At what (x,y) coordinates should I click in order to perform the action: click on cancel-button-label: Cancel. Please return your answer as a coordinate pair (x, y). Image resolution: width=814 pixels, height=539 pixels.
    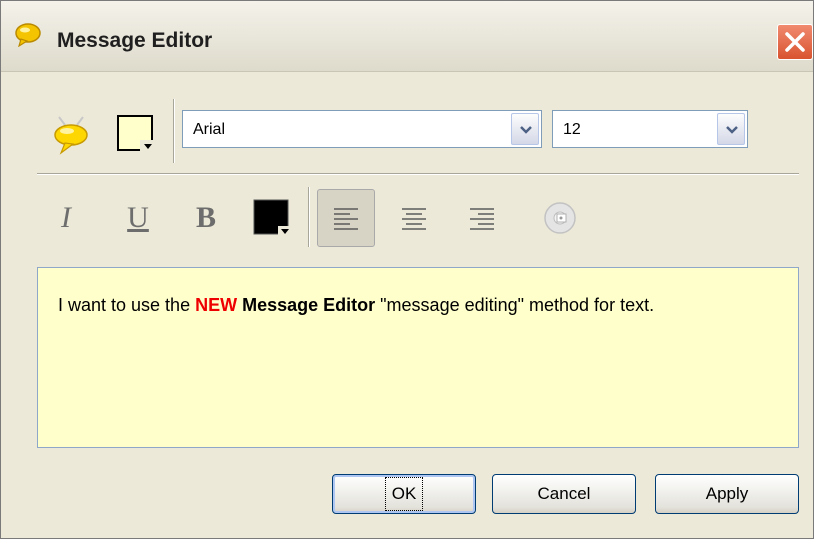
    Looking at the image, I should click on (564, 493).